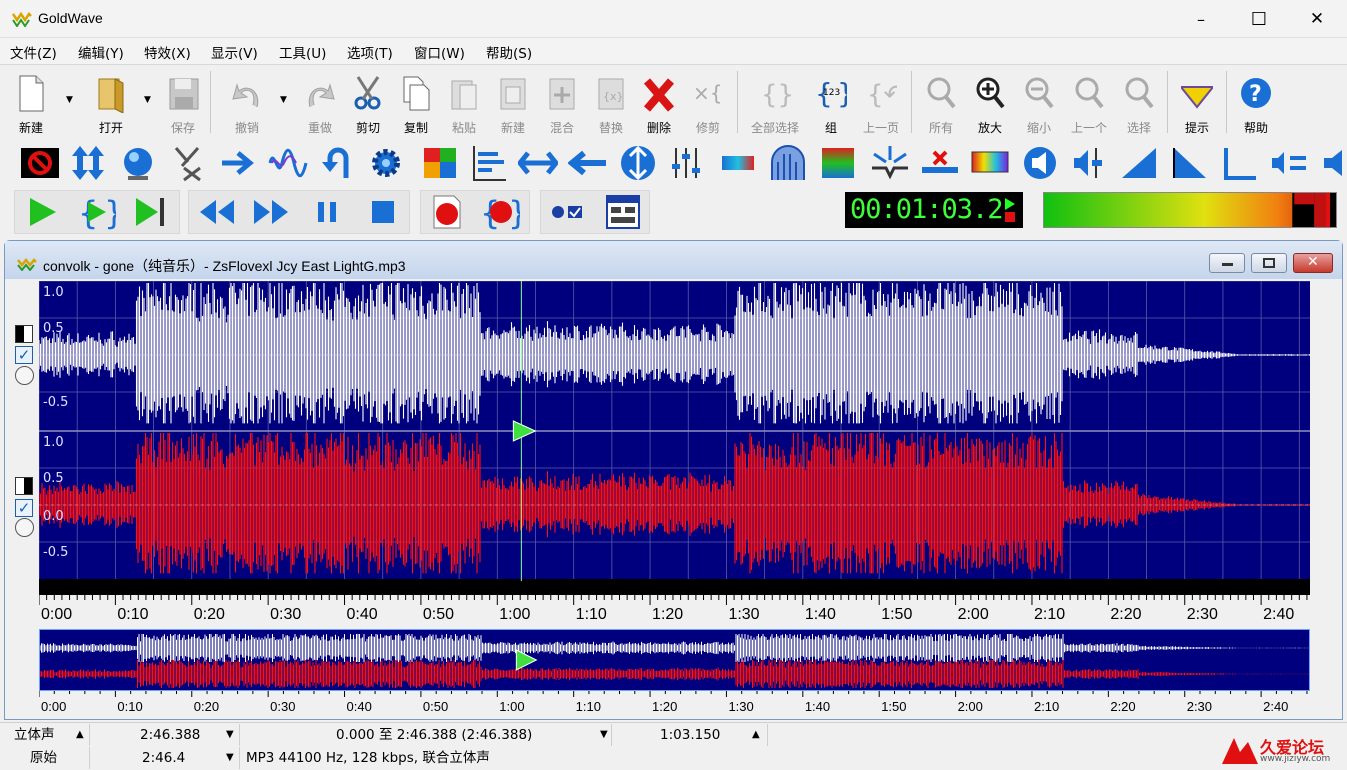 This screenshot has height=770, width=1347. Describe the element at coordinates (111, 102) in the screenshot. I see `open-button: 打开` at that location.